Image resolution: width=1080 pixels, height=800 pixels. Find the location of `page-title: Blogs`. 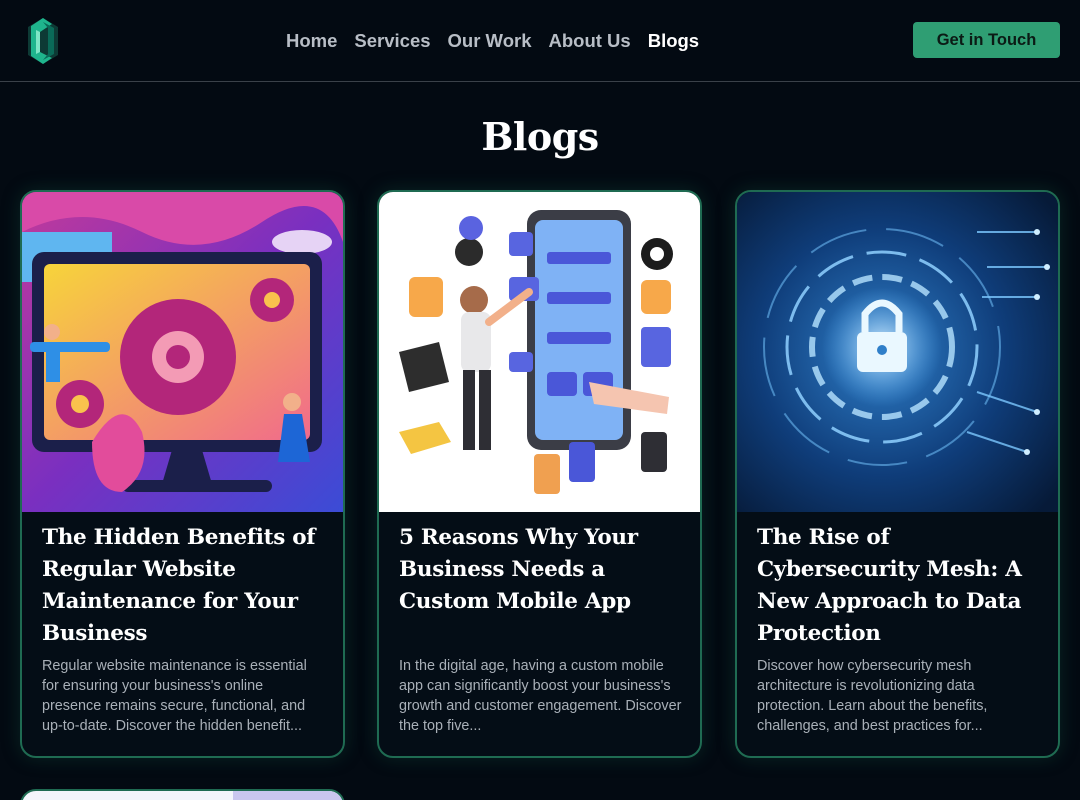

page-title: Blogs is located at coordinates (540, 136).